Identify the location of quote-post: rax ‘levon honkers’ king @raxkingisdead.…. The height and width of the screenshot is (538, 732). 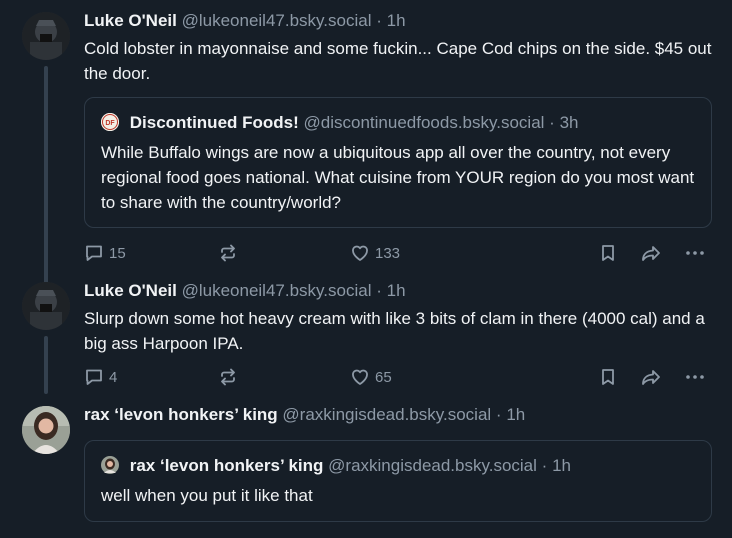
(398, 481).